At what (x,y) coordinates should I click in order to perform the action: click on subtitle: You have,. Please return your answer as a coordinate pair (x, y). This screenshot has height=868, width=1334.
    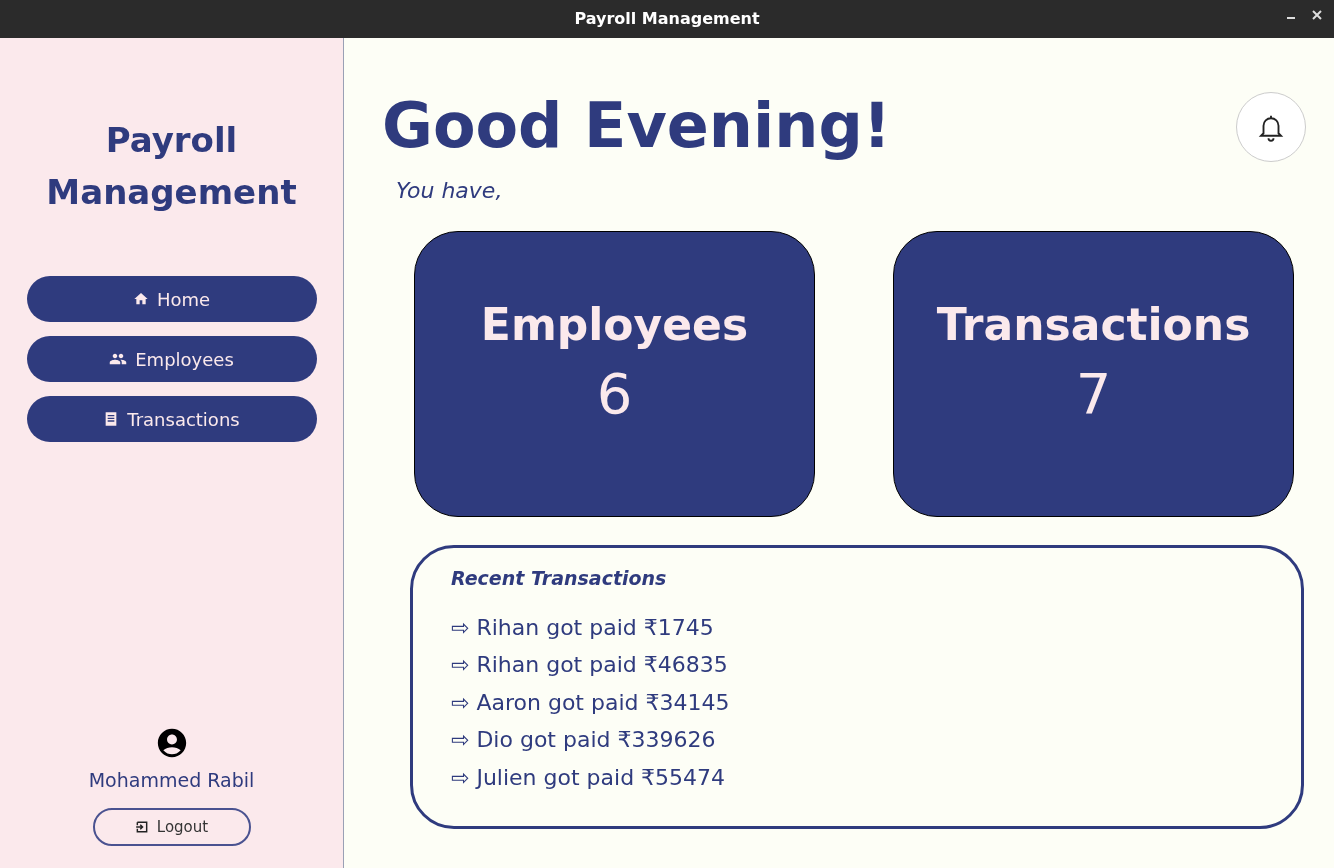
    Looking at the image, I should click on (450, 191).